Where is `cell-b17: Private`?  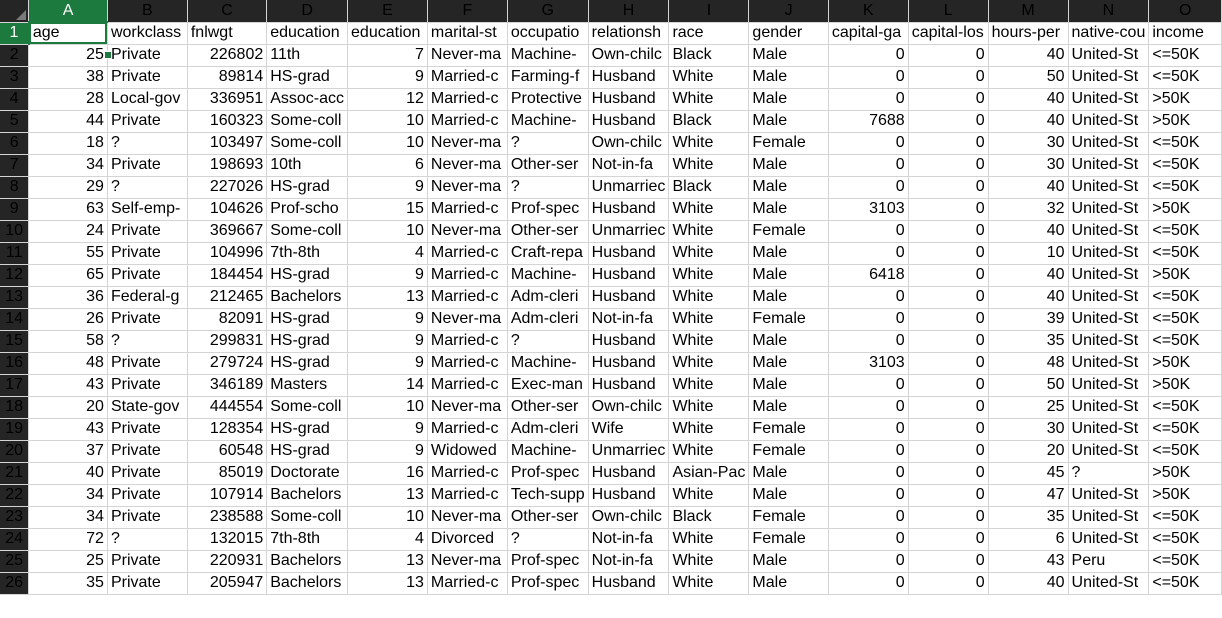 cell-b17: Private is located at coordinates (147, 385).